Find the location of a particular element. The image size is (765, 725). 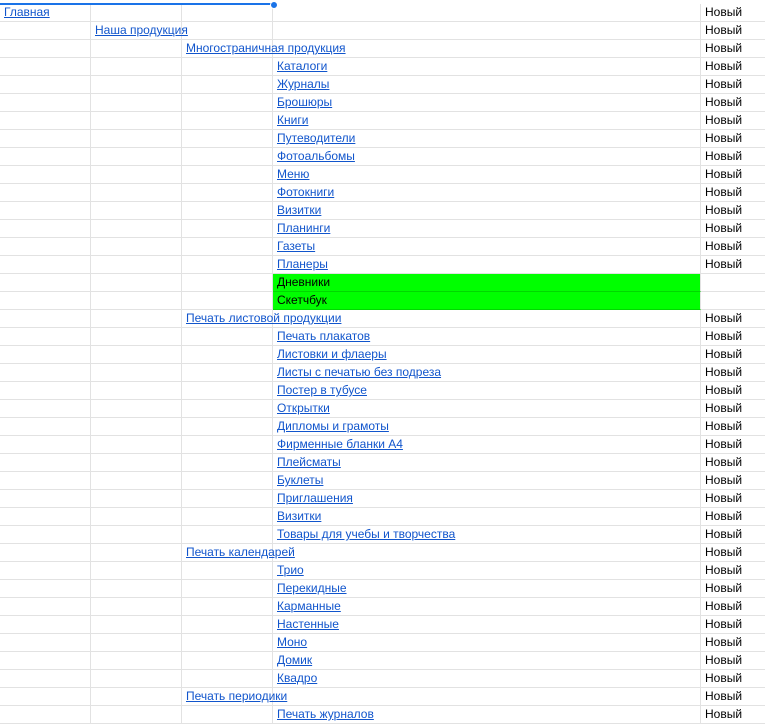

page-link: Листы с печатью без подреза is located at coordinates (359, 372).